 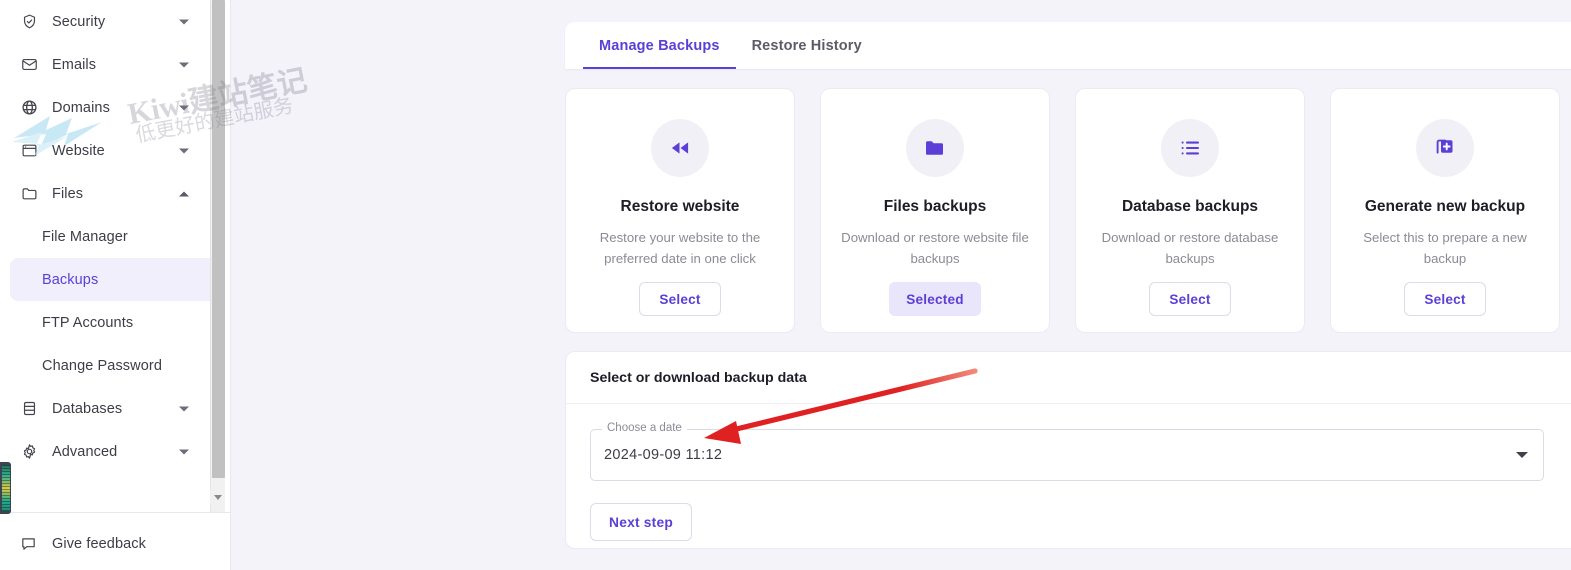 What do you see at coordinates (1190, 148) in the screenshot?
I see `list-icon` at bounding box center [1190, 148].